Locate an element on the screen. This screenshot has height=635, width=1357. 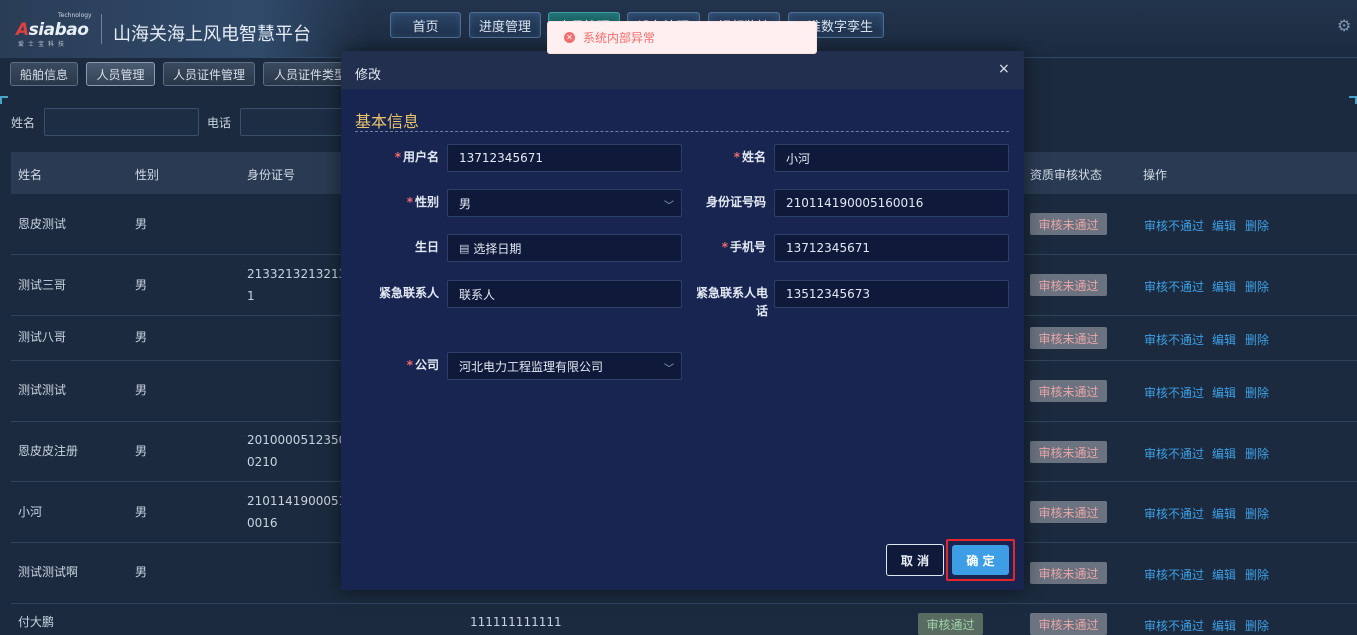
filter-name-label: 姓名 is located at coordinates (23, 123).